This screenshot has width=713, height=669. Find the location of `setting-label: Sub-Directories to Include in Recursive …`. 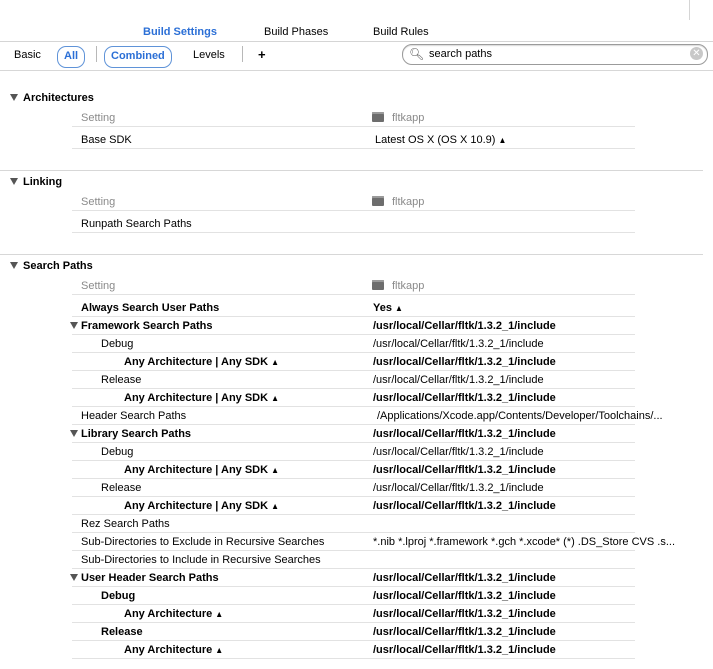

setting-label: Sub-Directories to Include in Recursive … is located at coordinates (201, 560).